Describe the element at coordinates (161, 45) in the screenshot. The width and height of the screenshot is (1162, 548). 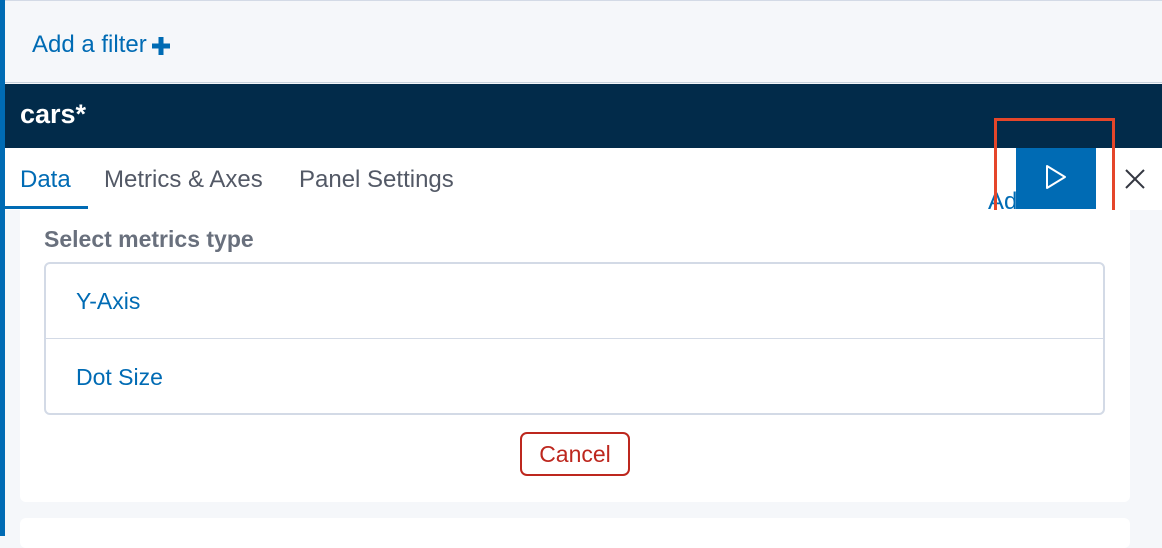
I see `plus-icon` at that location.